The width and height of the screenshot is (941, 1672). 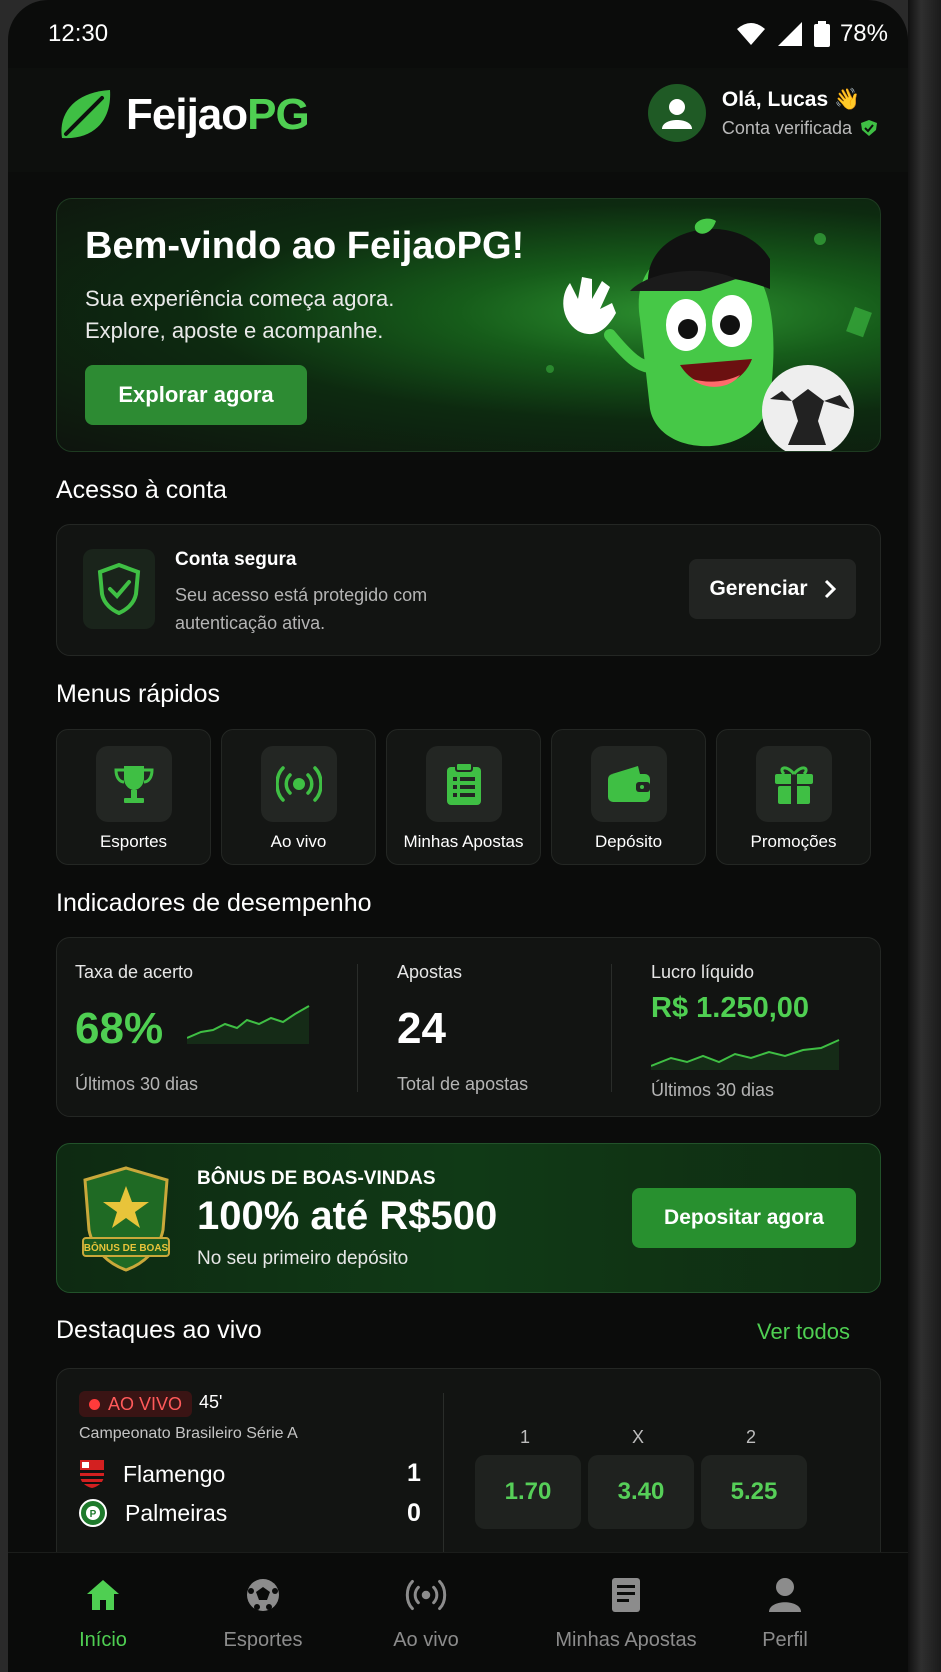 I want to click on avatar, so click(x=676, y=113).